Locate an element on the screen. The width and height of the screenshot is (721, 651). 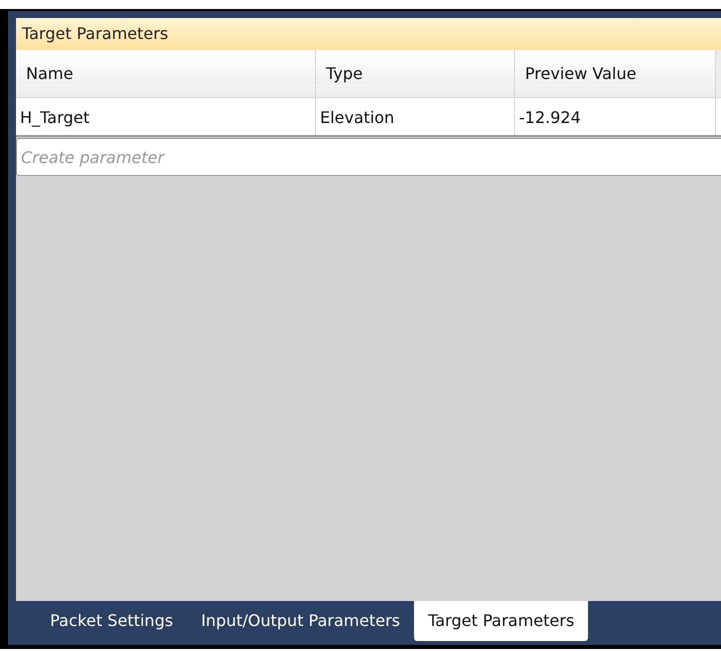
create-parameter-field: Create parameter is located at coordinates (368, 157).